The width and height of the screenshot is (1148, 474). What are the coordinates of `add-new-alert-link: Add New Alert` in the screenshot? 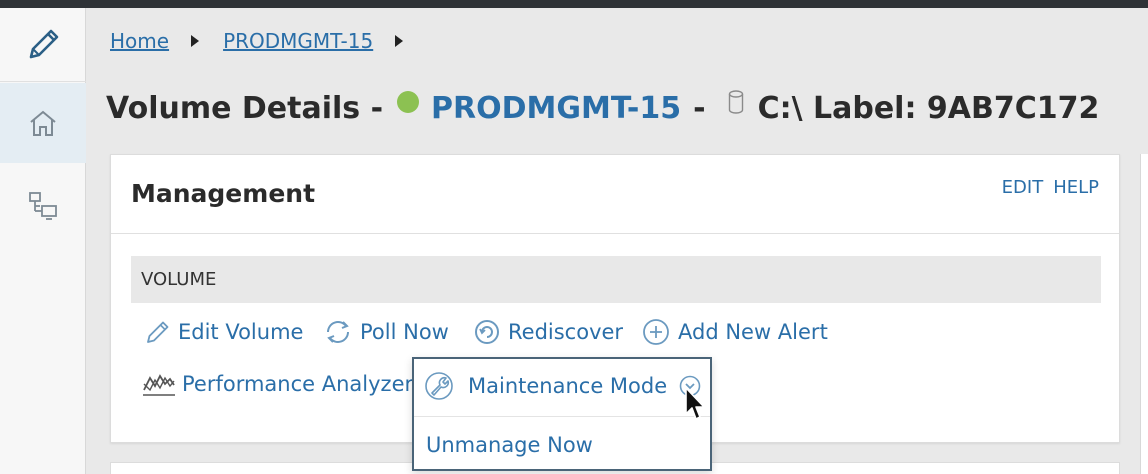 It's located at (735, 332).